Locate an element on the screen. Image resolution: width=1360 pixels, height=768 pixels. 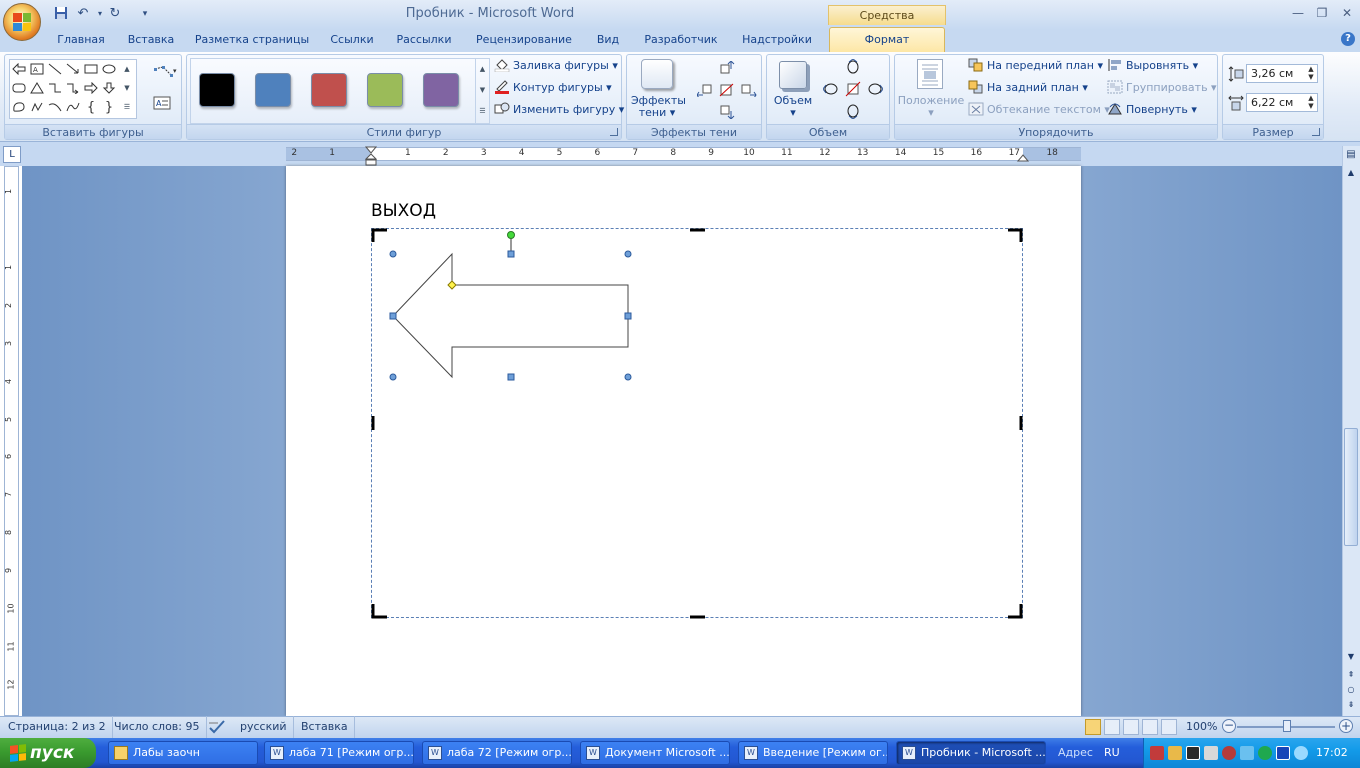
zoom-out-icon: − is located at coordinates (1229, 726).